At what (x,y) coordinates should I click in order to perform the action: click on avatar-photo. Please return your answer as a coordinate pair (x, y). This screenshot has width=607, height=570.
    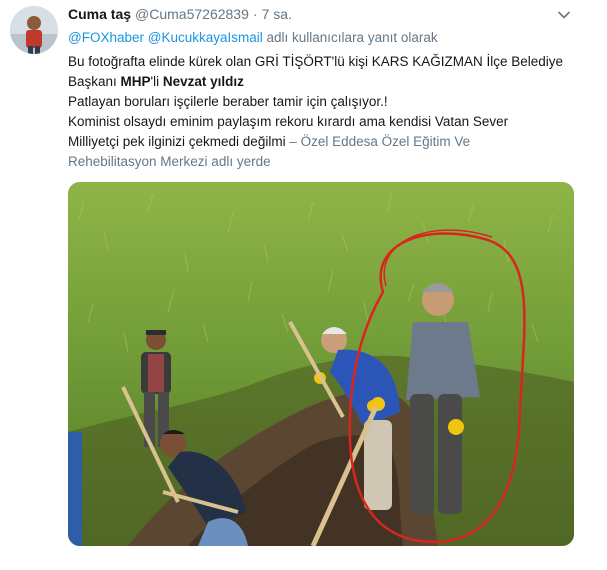
    Looking at the image, I should click on (34, 30).